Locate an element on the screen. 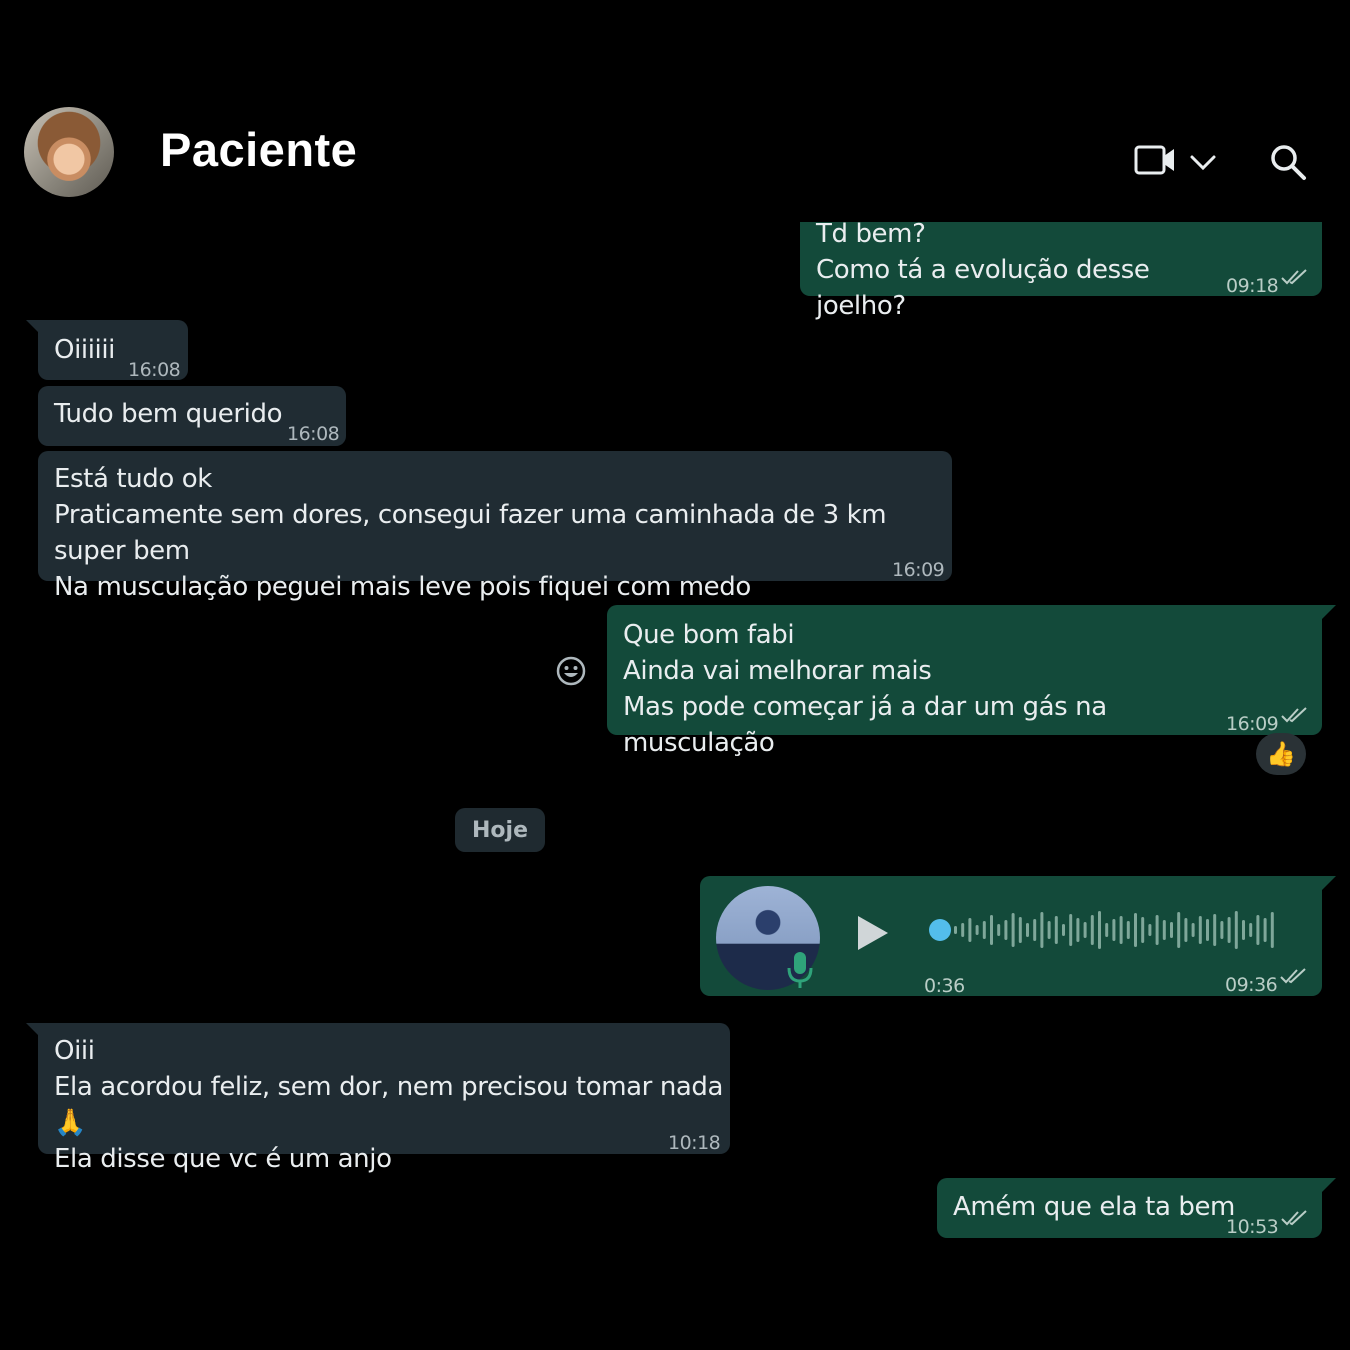 The width and height of the screenshot is (1350, 1350). message-time: 10:18 is located at coordinates (694, 1143).